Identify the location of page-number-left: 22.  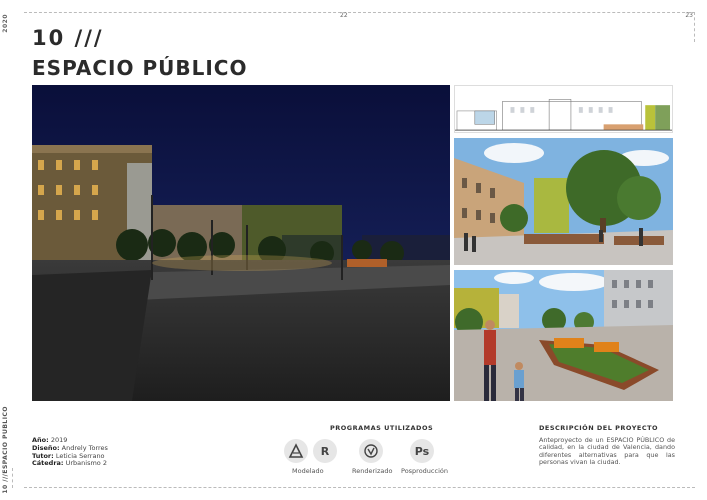
(344, 15).